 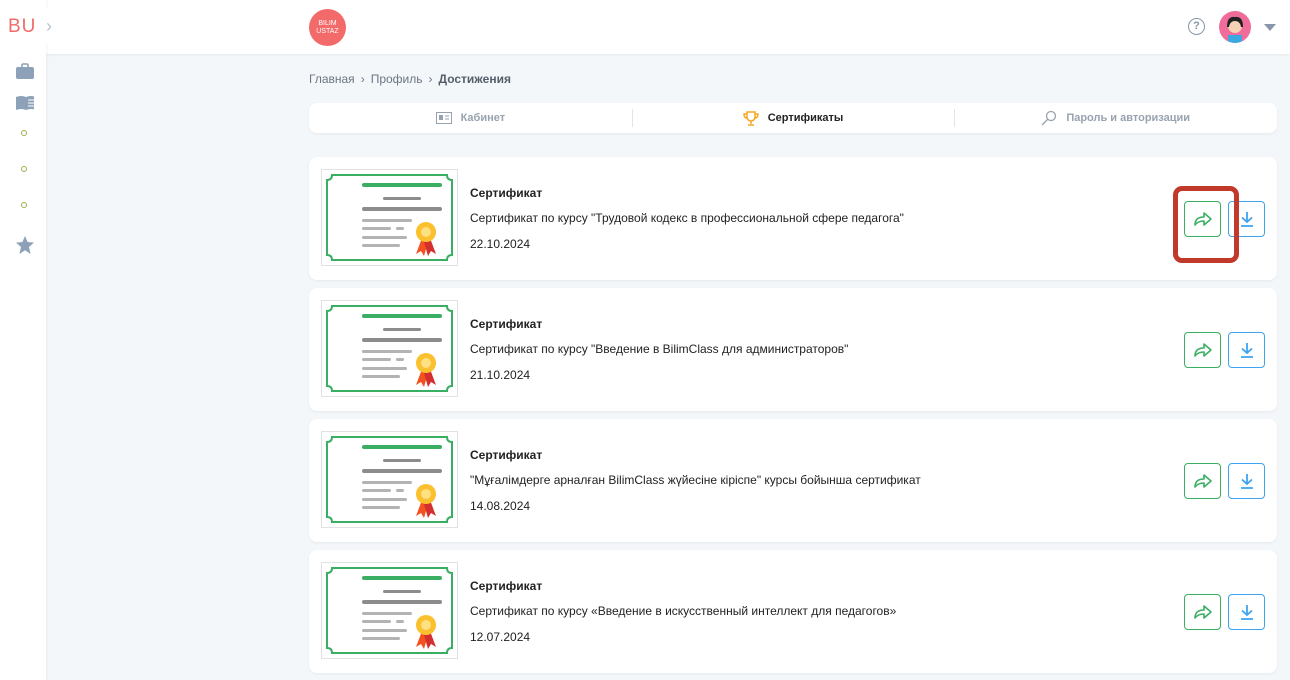 I want to click on help-icon: ?, so click(x=1196, y=26).